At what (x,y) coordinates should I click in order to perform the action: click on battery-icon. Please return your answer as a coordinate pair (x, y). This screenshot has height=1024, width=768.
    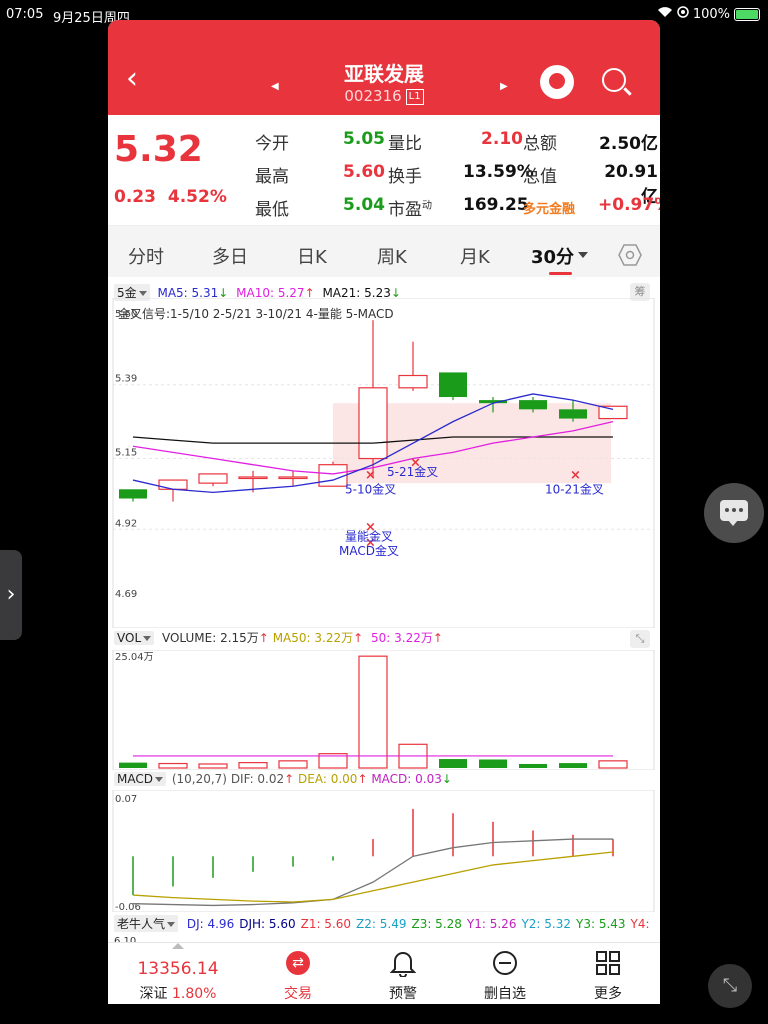
    Looking at the image, I should click on (747, 14).